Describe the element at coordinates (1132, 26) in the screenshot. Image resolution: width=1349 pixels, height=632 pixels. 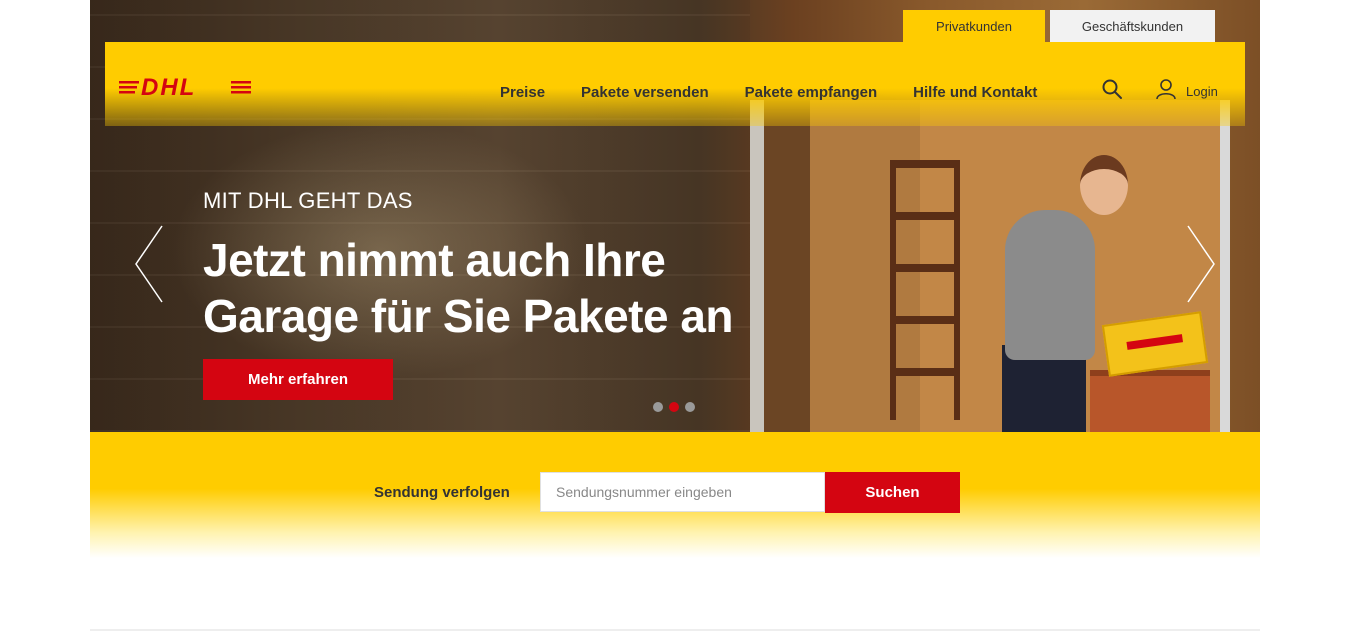
I see `tab-business-customers: Geschäftskunden` at that location.